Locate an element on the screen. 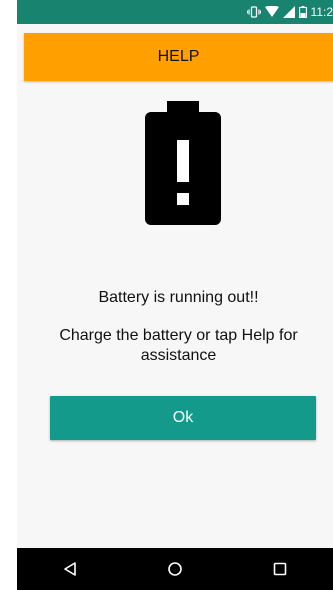 Image resolution: width=333 pixels, height=590 pixels. home-icon is located at coordinates (175, 569).